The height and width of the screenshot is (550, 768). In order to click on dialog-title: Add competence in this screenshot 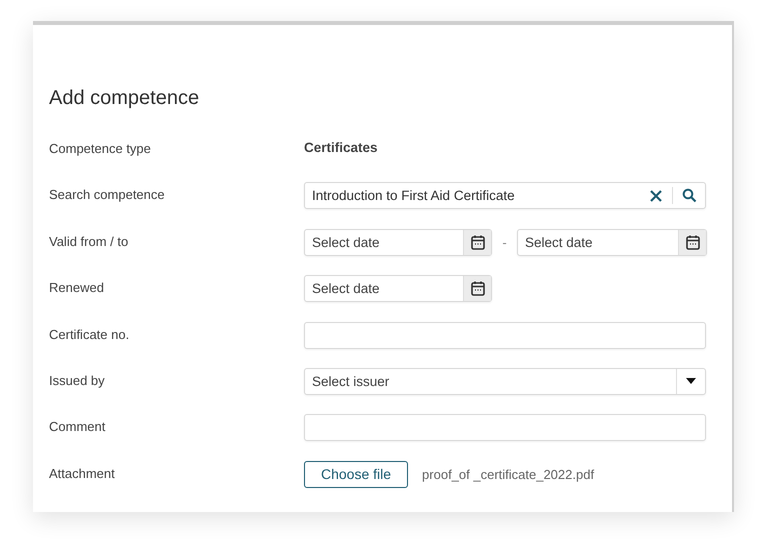, I will do `click(124, 98)`.